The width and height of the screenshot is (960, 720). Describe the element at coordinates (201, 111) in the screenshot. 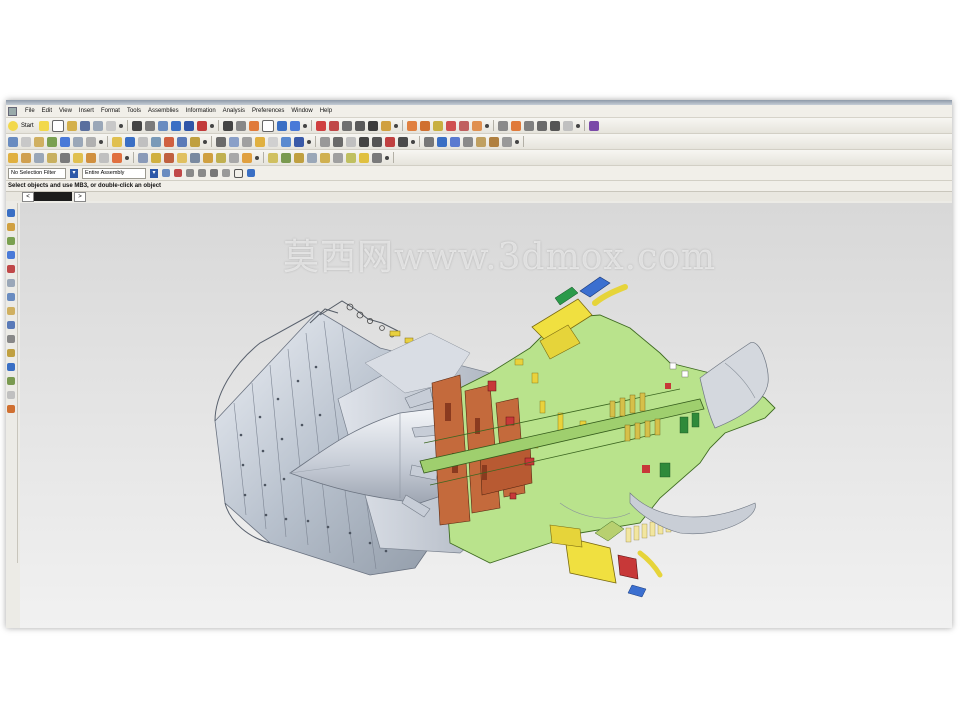

I see `menu-item-information: Information` at that location.